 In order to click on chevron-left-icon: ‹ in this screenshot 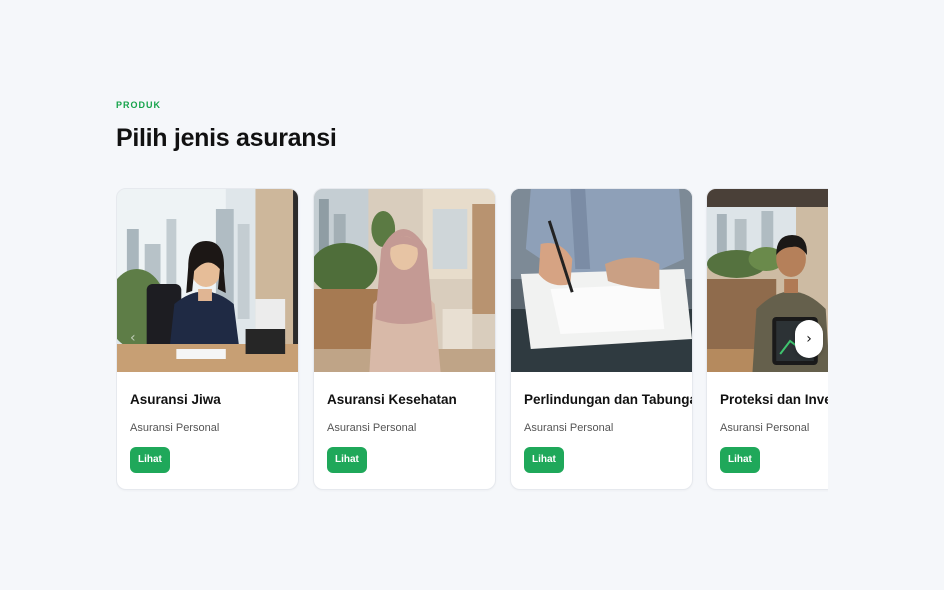, I will do `click(133, 338)`.